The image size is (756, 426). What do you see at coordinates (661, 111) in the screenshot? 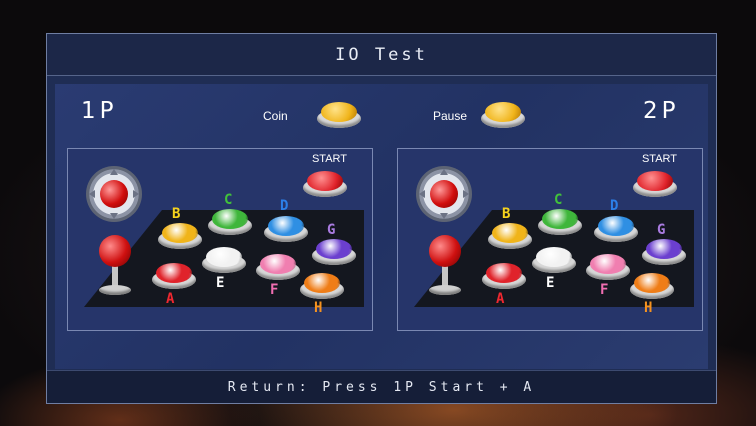
I see `player-2-label: 2P` at bounding box center [661, 111].